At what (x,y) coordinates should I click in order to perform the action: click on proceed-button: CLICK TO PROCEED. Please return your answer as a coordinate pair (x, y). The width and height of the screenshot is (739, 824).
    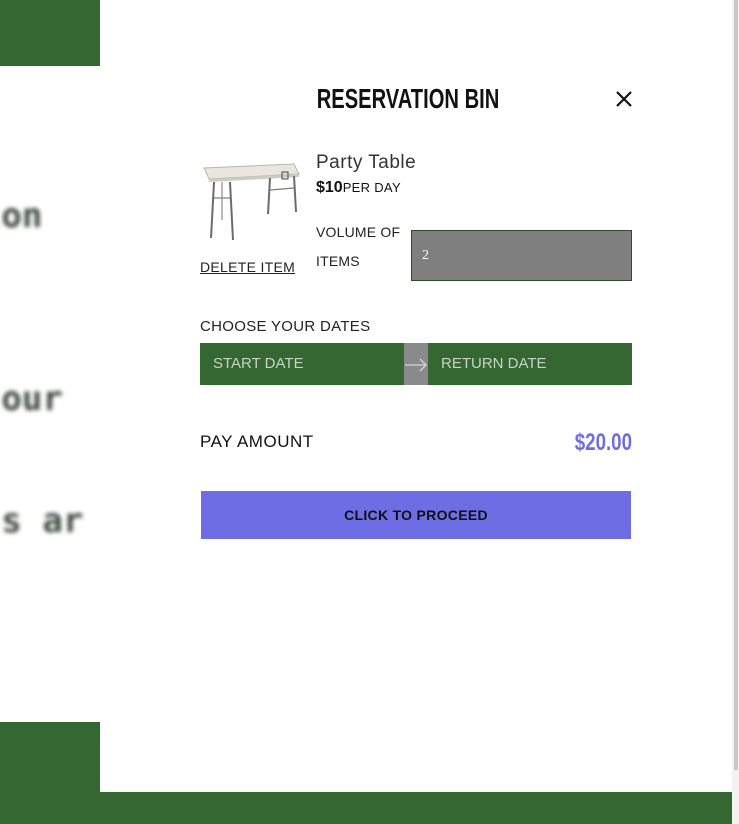
    Looking at the image, I should click on (416, 515).